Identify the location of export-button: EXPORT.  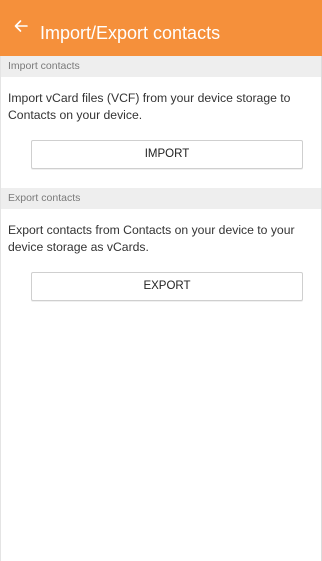
(167, 286).